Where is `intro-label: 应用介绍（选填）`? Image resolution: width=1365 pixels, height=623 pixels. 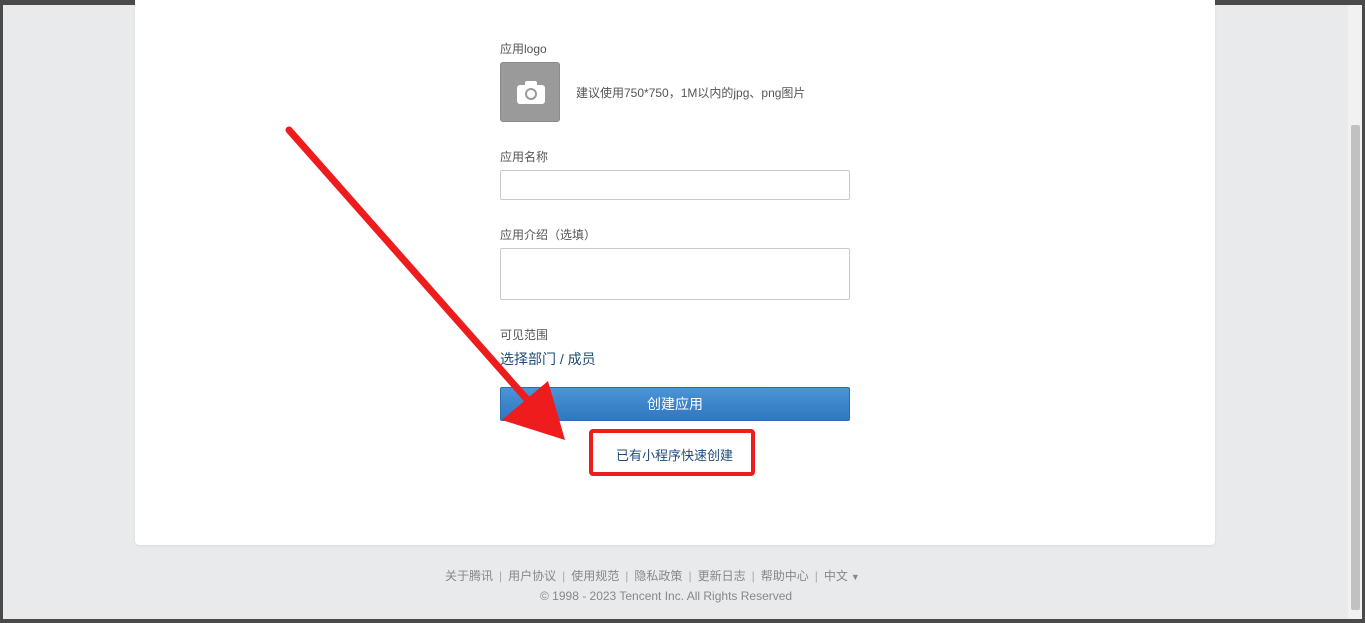
intro-label: 应用介绍（选填） is located at coordinates (548, 235).